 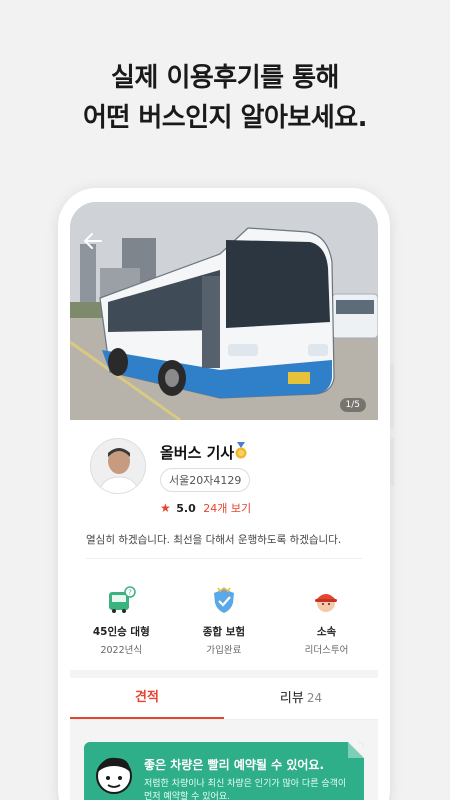 I want to click on headline: 실제 이용후기를 통해 어떤 버스인지 알아보세요., so click(x=225, y=98).